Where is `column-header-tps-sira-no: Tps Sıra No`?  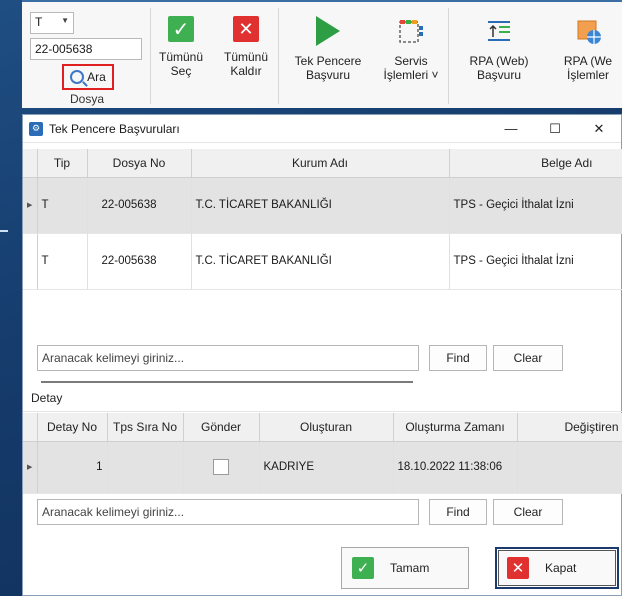
column-header-tps-sira-no: Tps Sıra No is located at coordinates (145, 427).